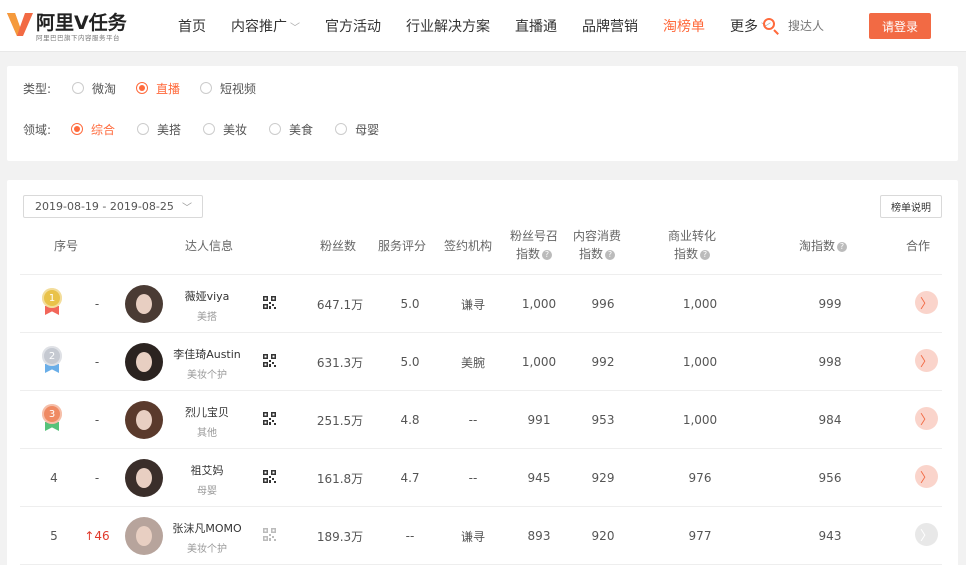 This screenshot has width=966, height=565. I want to click on table-row: 4 - 祖艾妈 母婴 161.8万 4.7 -- 945 929 976 956 〉, so click(481, 478).